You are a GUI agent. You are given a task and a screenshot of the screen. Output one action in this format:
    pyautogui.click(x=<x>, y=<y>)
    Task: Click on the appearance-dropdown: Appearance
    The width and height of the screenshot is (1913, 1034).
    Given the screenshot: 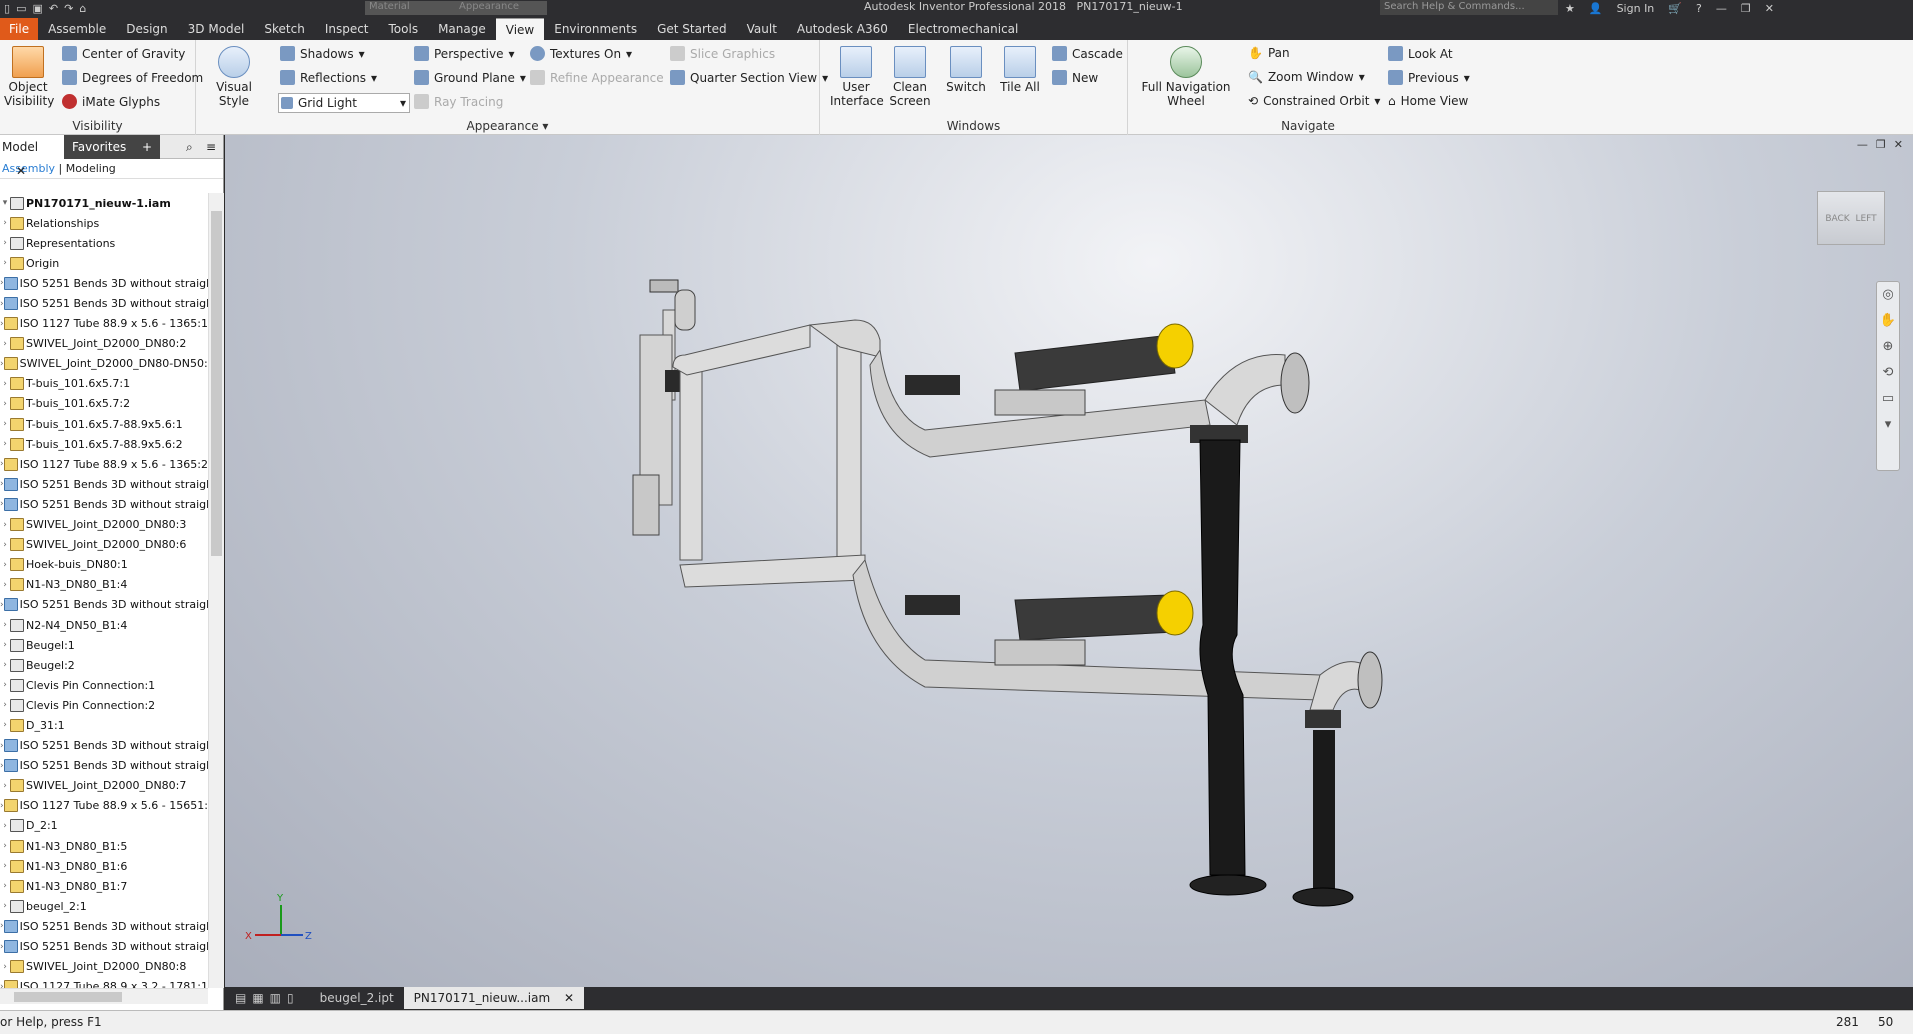 What is the action you would take?
    pyautogui.click(x=501, y=8)
    